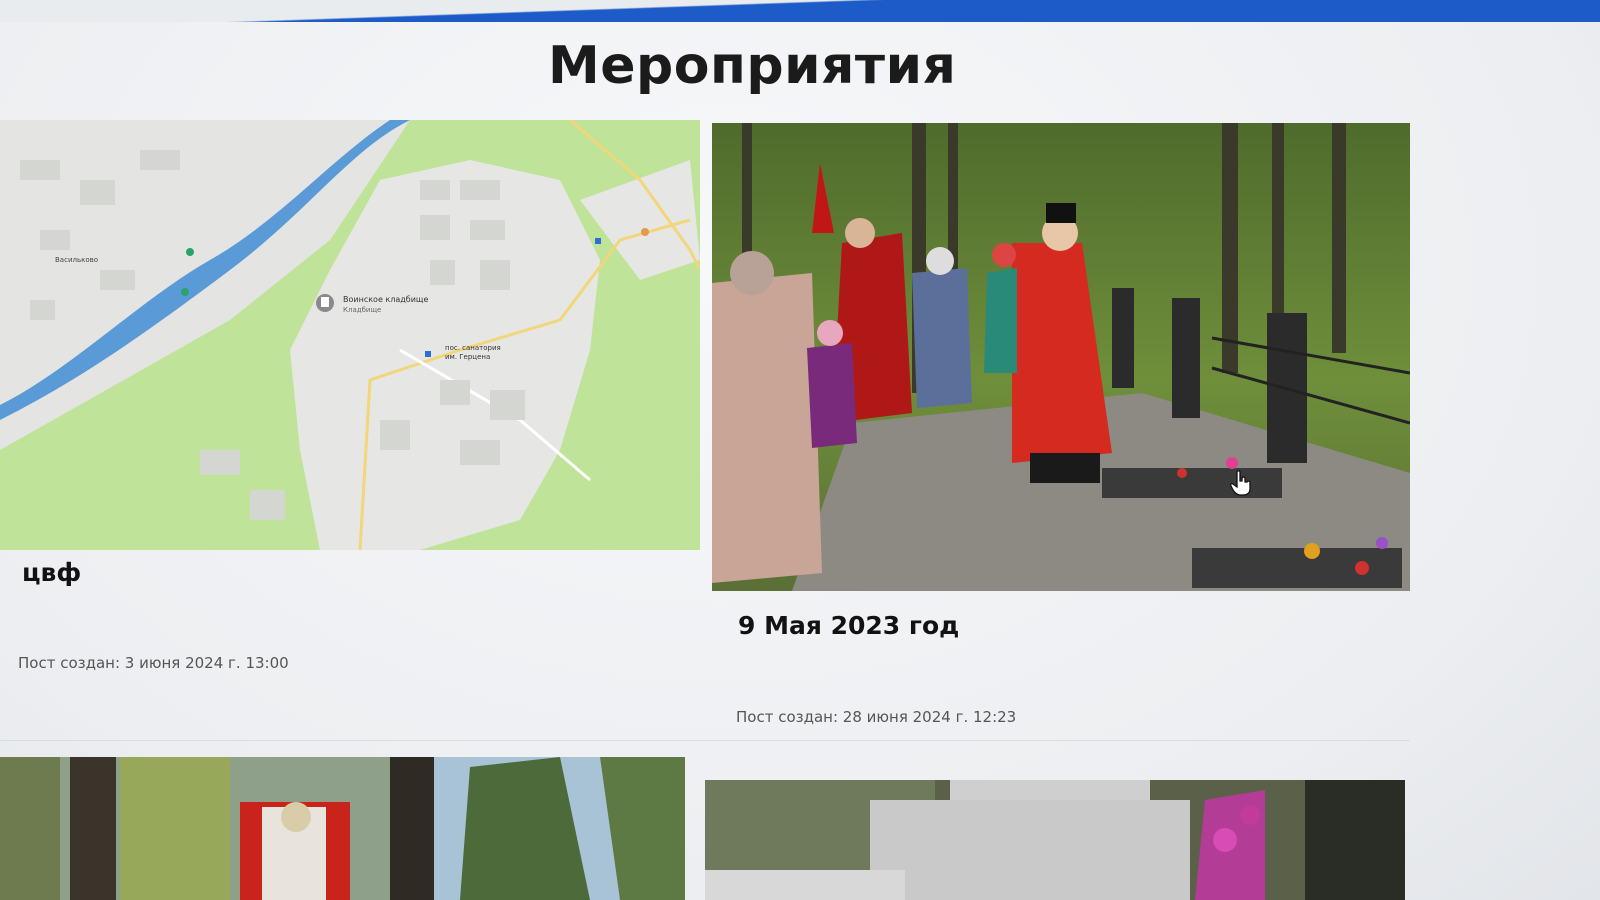  Describe the element at coordinates (362, 310) in the screenshot. I see `svg-text: Кладбище` at that location.